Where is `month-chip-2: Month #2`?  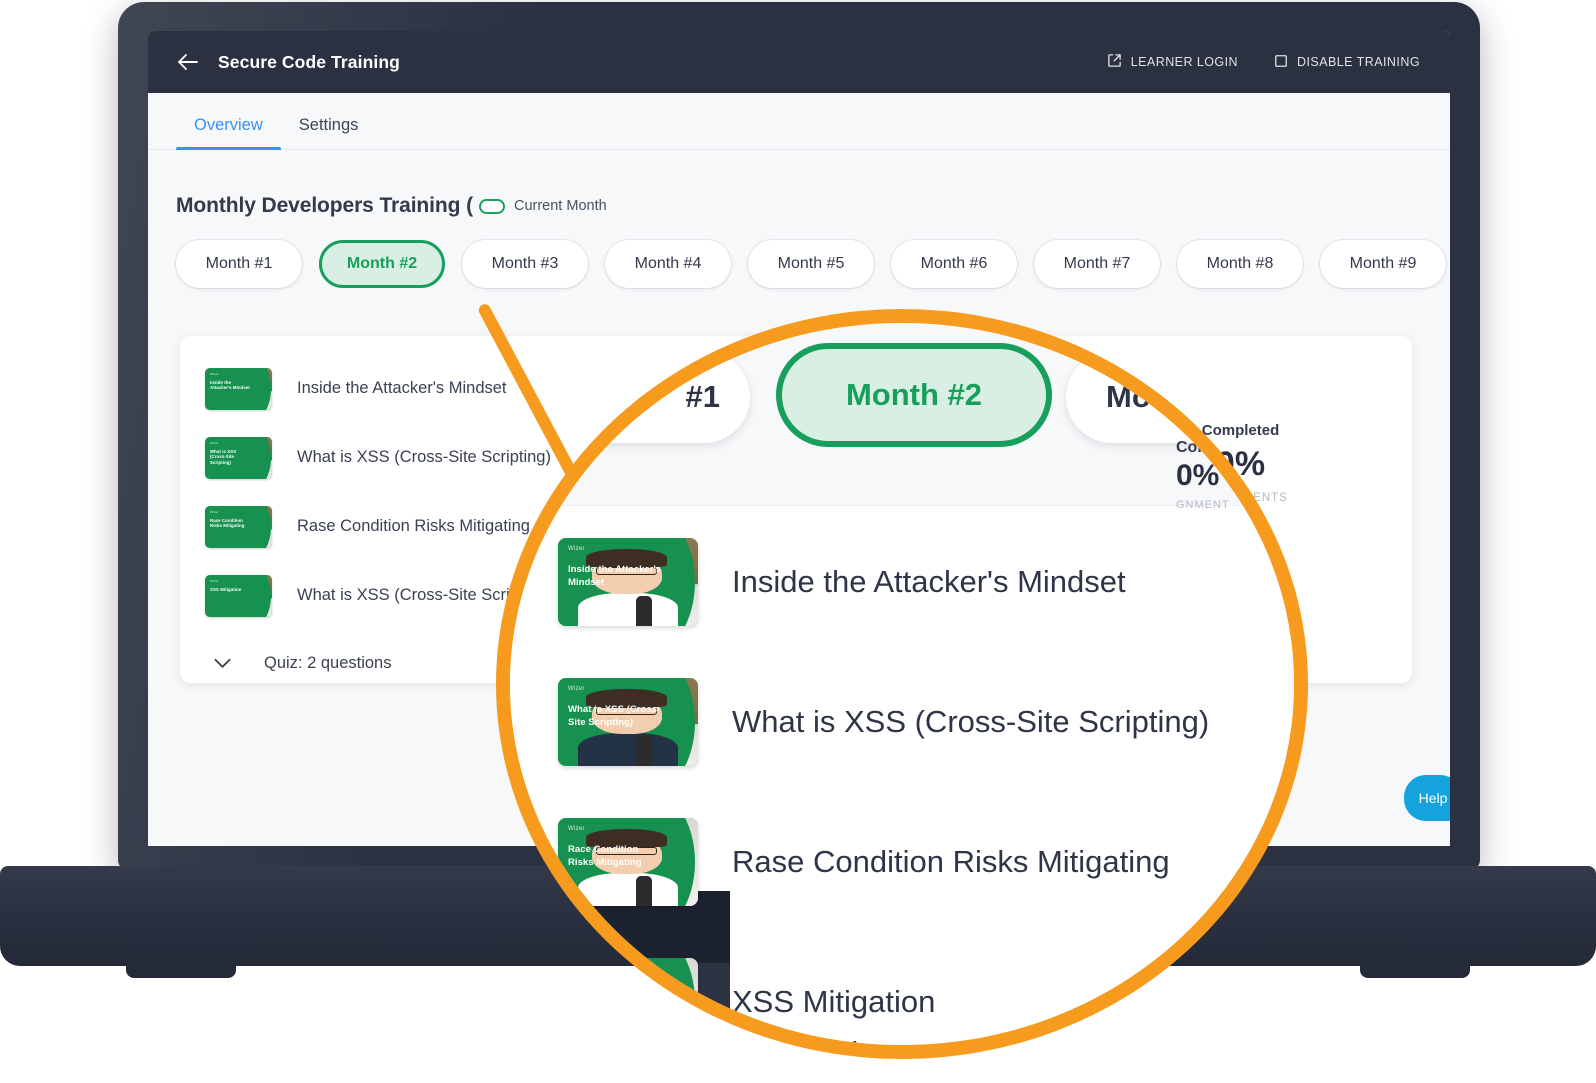 month-chip-2: Month #2 is located at coordinates (382, 264).